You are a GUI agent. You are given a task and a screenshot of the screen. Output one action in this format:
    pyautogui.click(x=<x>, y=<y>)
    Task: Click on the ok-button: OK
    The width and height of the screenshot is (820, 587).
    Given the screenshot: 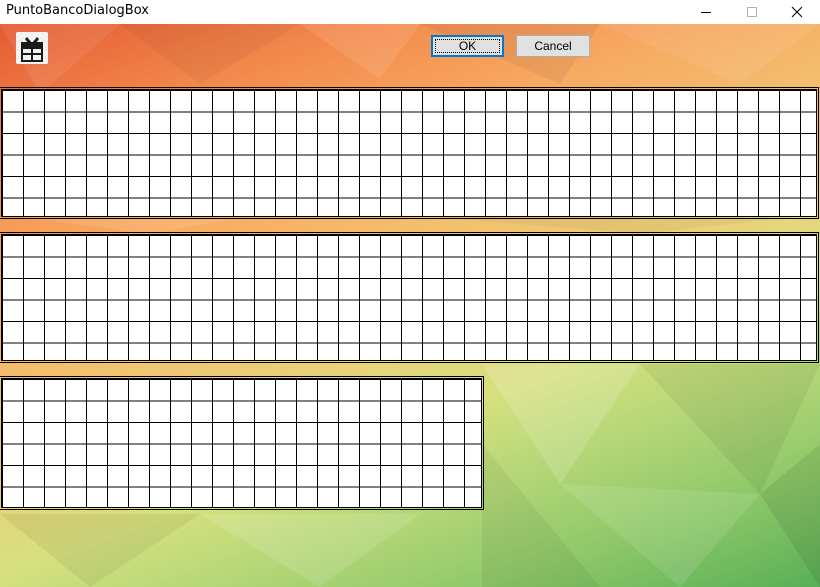 What is the action you would take?
    pyautogui.click(x=467, y=46)
    